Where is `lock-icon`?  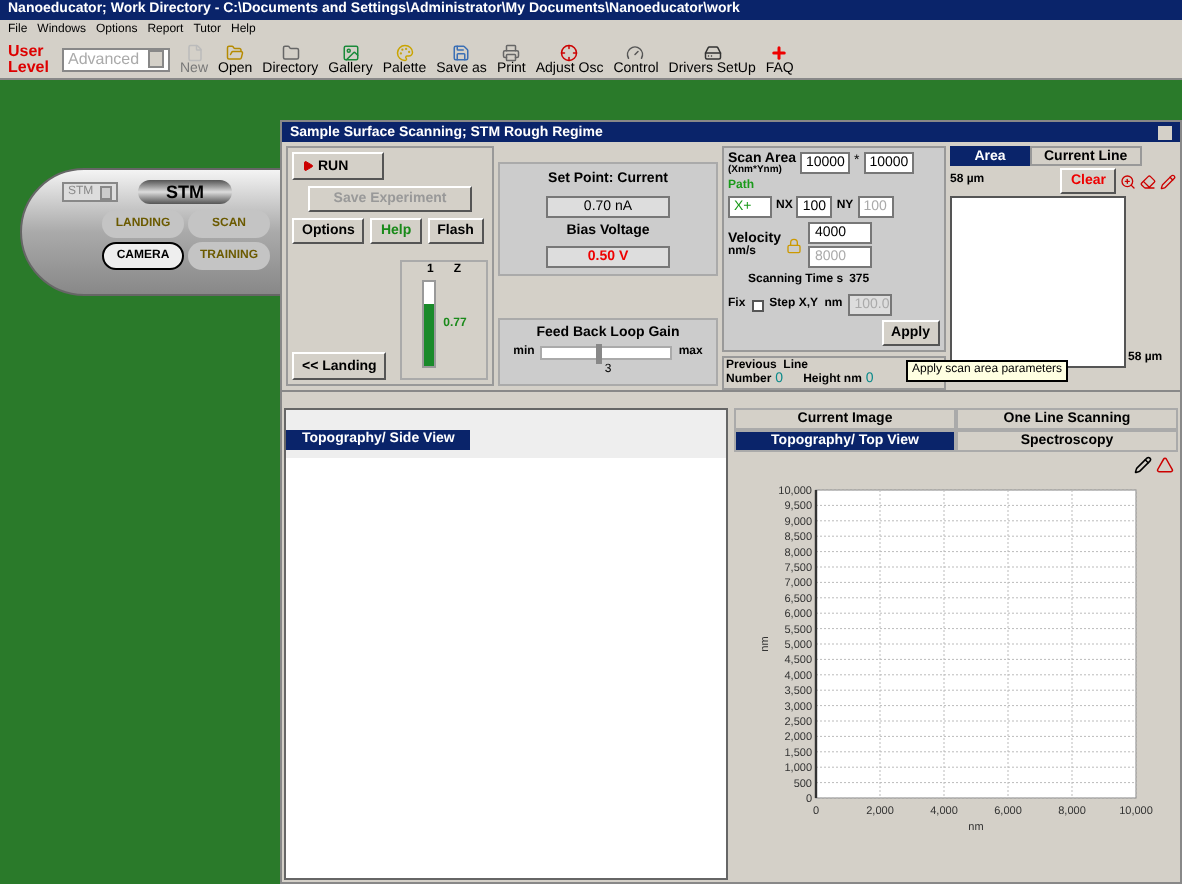 lock-icon is located at coordinates (794, 245).